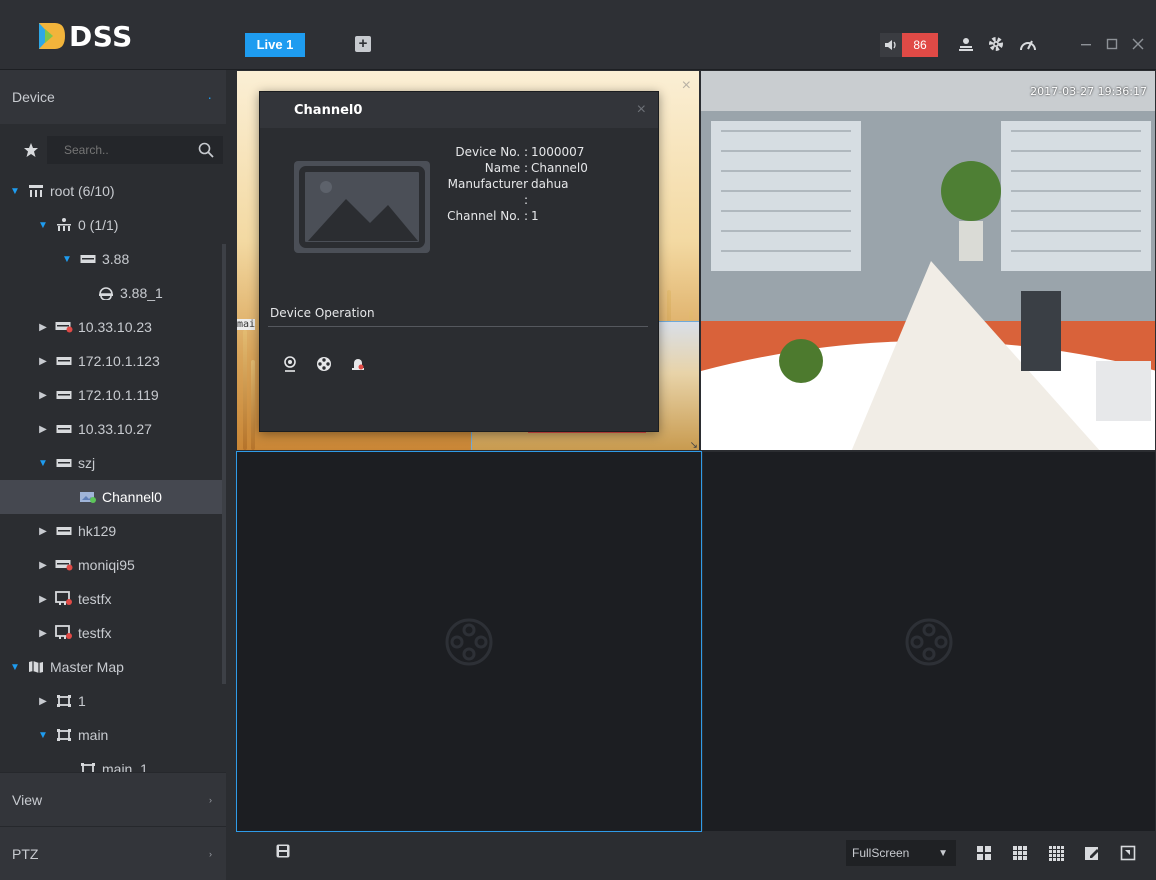  I want to click on alarm-indicator: 86, so click(909, 45).